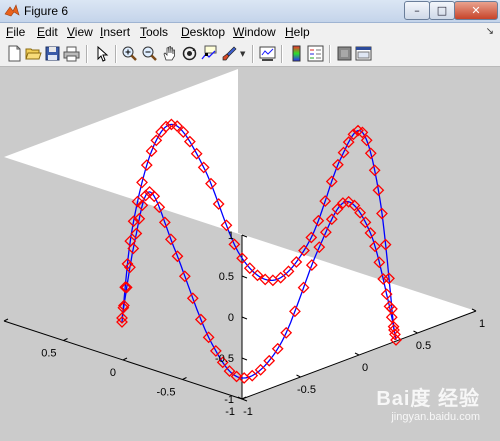 This screenshot has height=441, width=500. Describe the element at coordinates (129, 53) in the screenshot. I see `zoom-in-icon` at that location.